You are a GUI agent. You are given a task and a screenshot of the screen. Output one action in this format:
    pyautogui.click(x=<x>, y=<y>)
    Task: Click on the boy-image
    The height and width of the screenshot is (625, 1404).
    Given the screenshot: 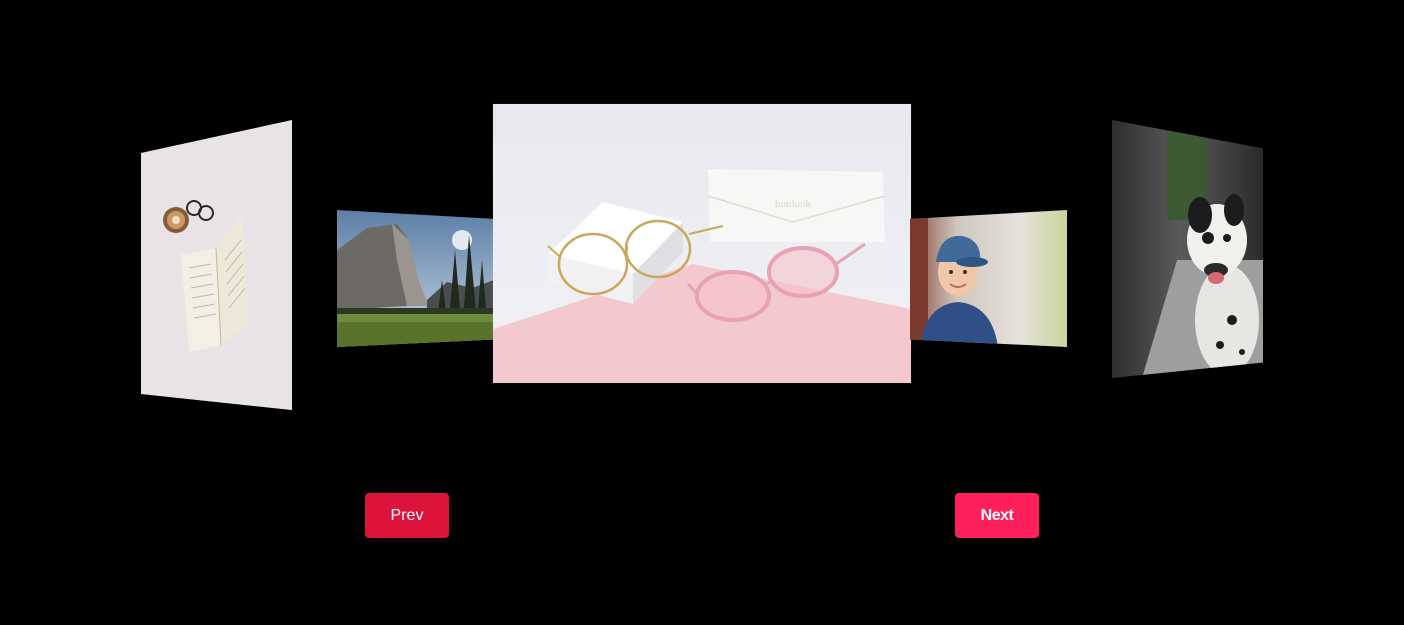 What is the action you would take?
    pyautogui.click(x=988, y=278)
    